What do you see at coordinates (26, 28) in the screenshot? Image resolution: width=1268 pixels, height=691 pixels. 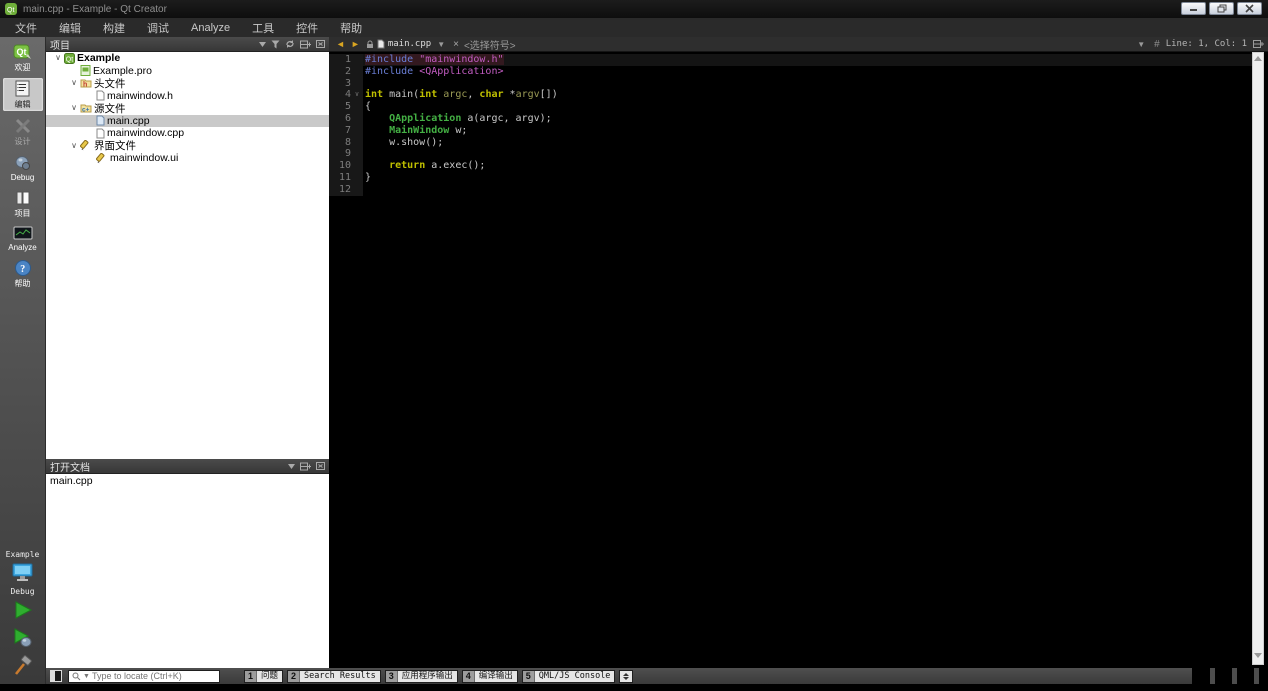 I see `menu-item-0: 文件` at bounding box center [26, 28].